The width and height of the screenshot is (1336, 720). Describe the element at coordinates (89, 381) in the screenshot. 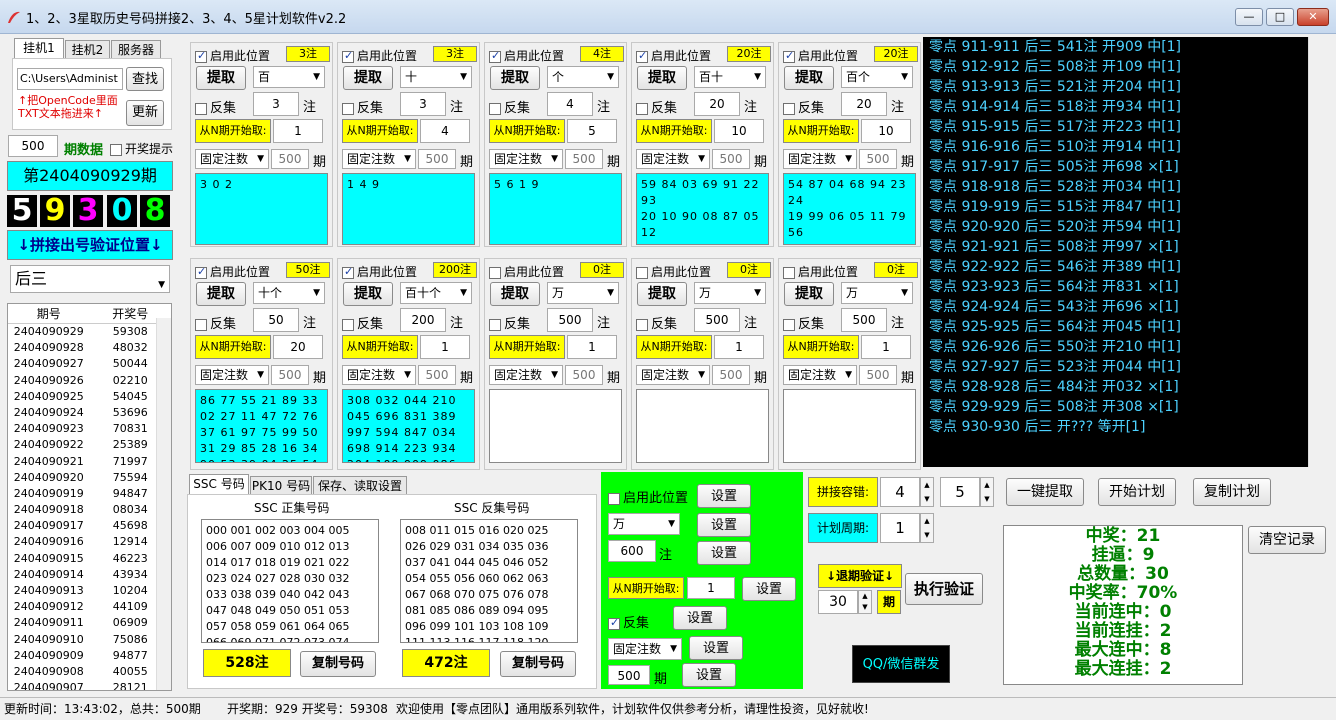

I see `table-row: 2404090926 02210` at that location.